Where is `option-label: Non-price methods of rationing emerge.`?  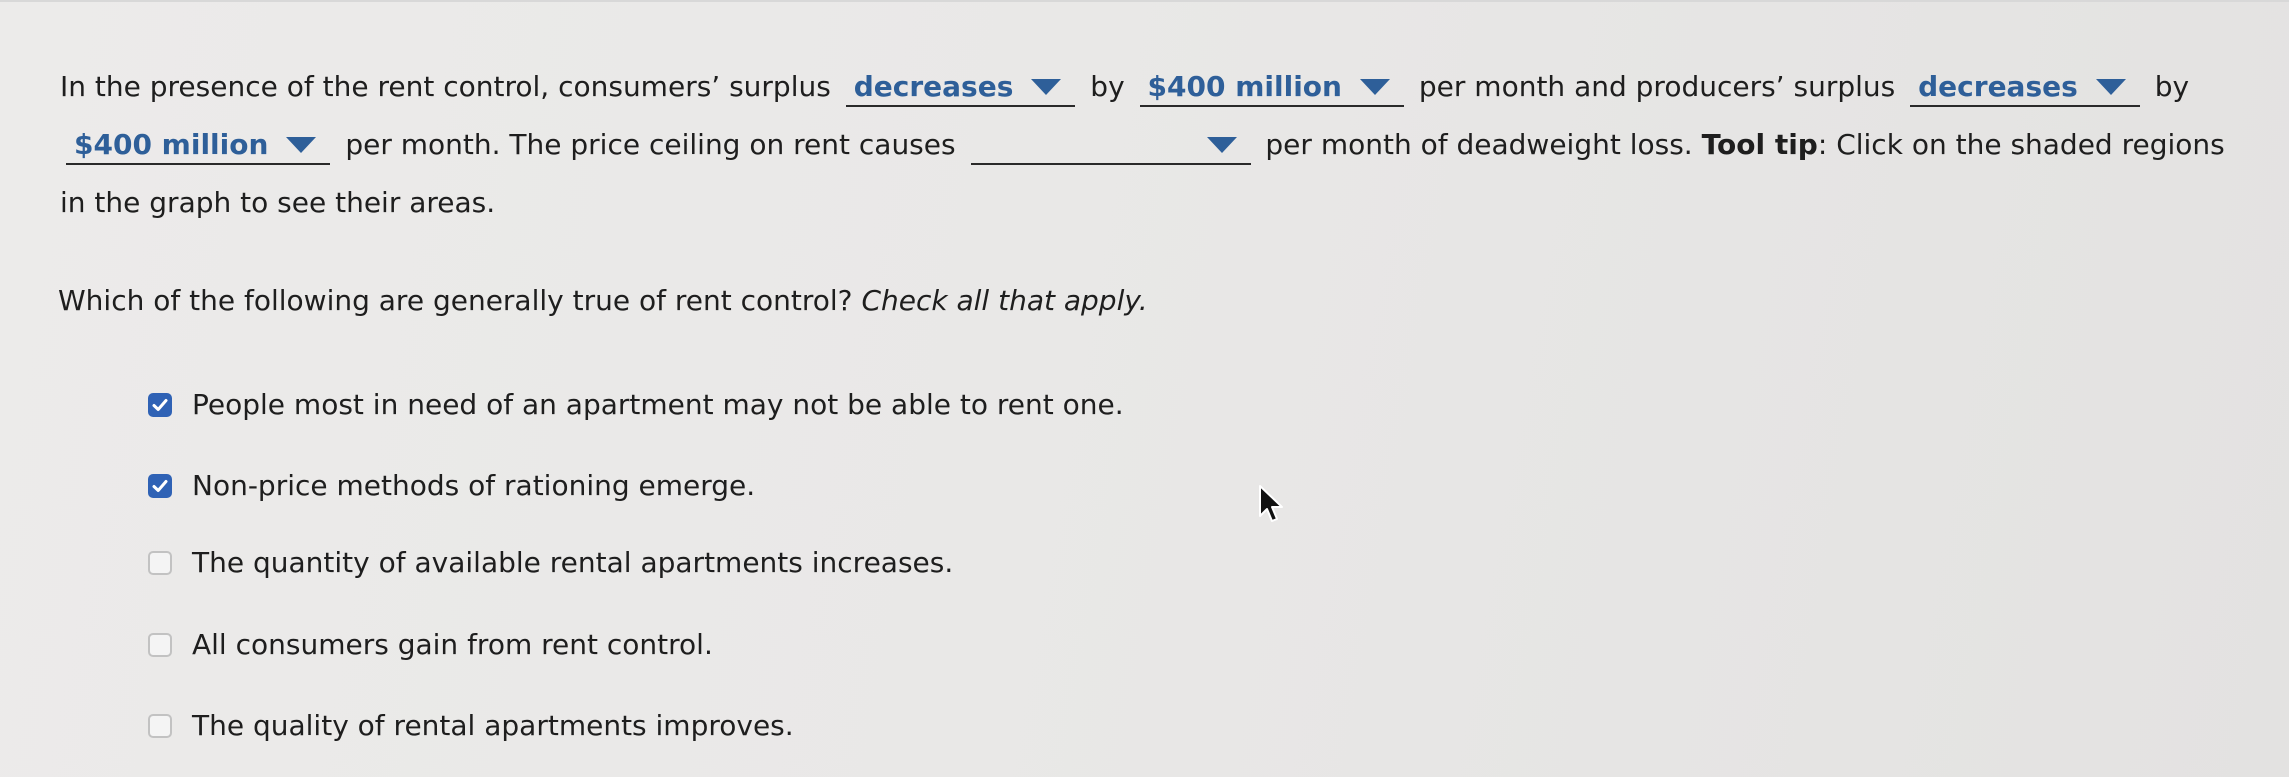
option-label: Non-price methods of rationing emerge. is located at coordinates (474, 485).